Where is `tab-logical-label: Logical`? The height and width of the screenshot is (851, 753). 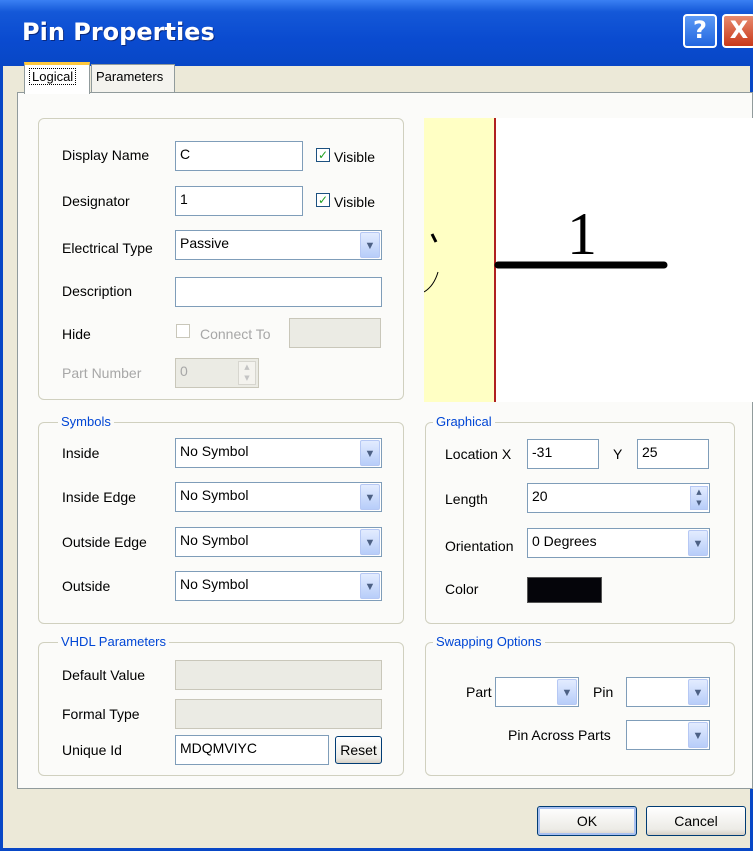
tab-logical-label: Logical is located at coordinates (53, 76).